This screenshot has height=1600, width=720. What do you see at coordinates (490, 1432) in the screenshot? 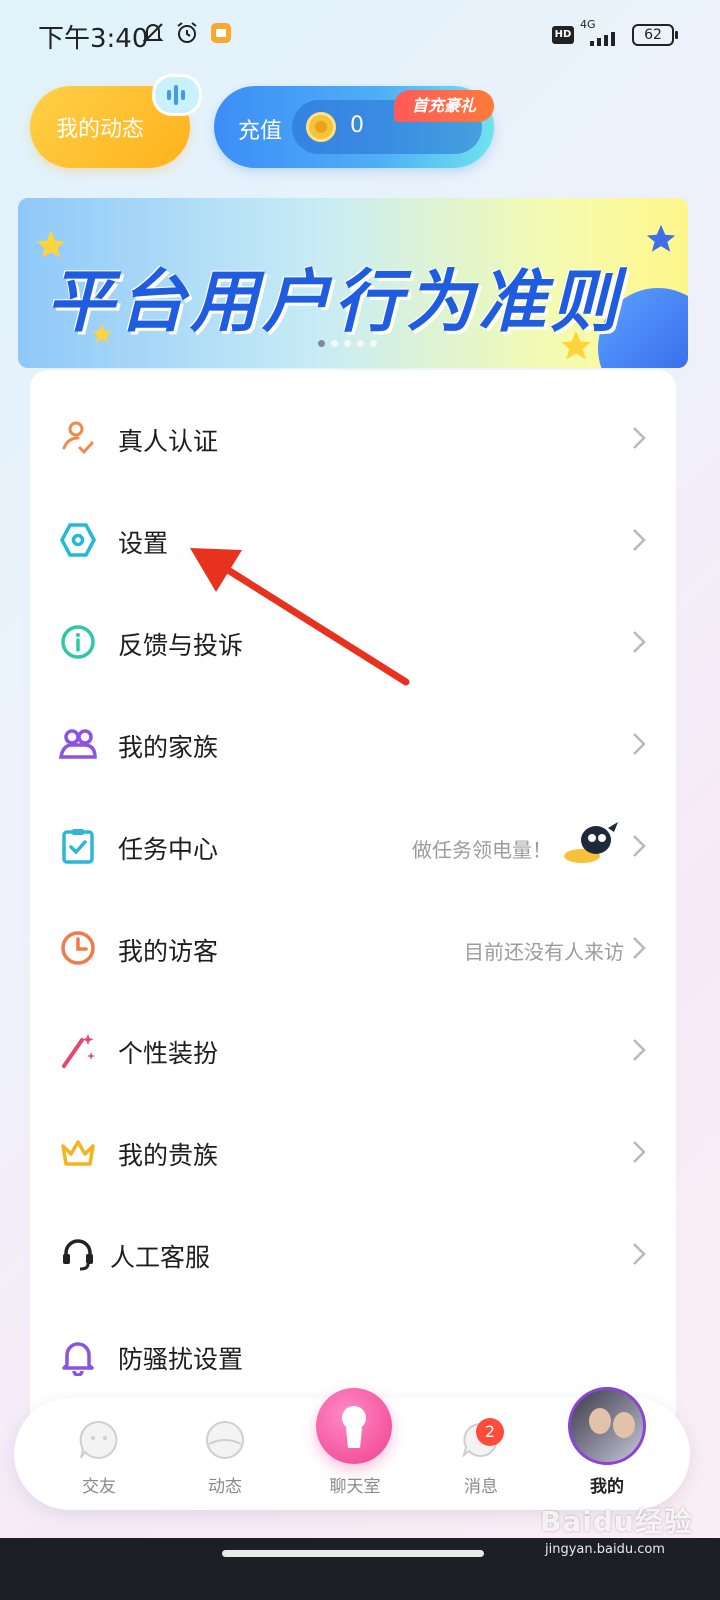
I see `message-count-badge: 2` at bounding box center [490, 1432].